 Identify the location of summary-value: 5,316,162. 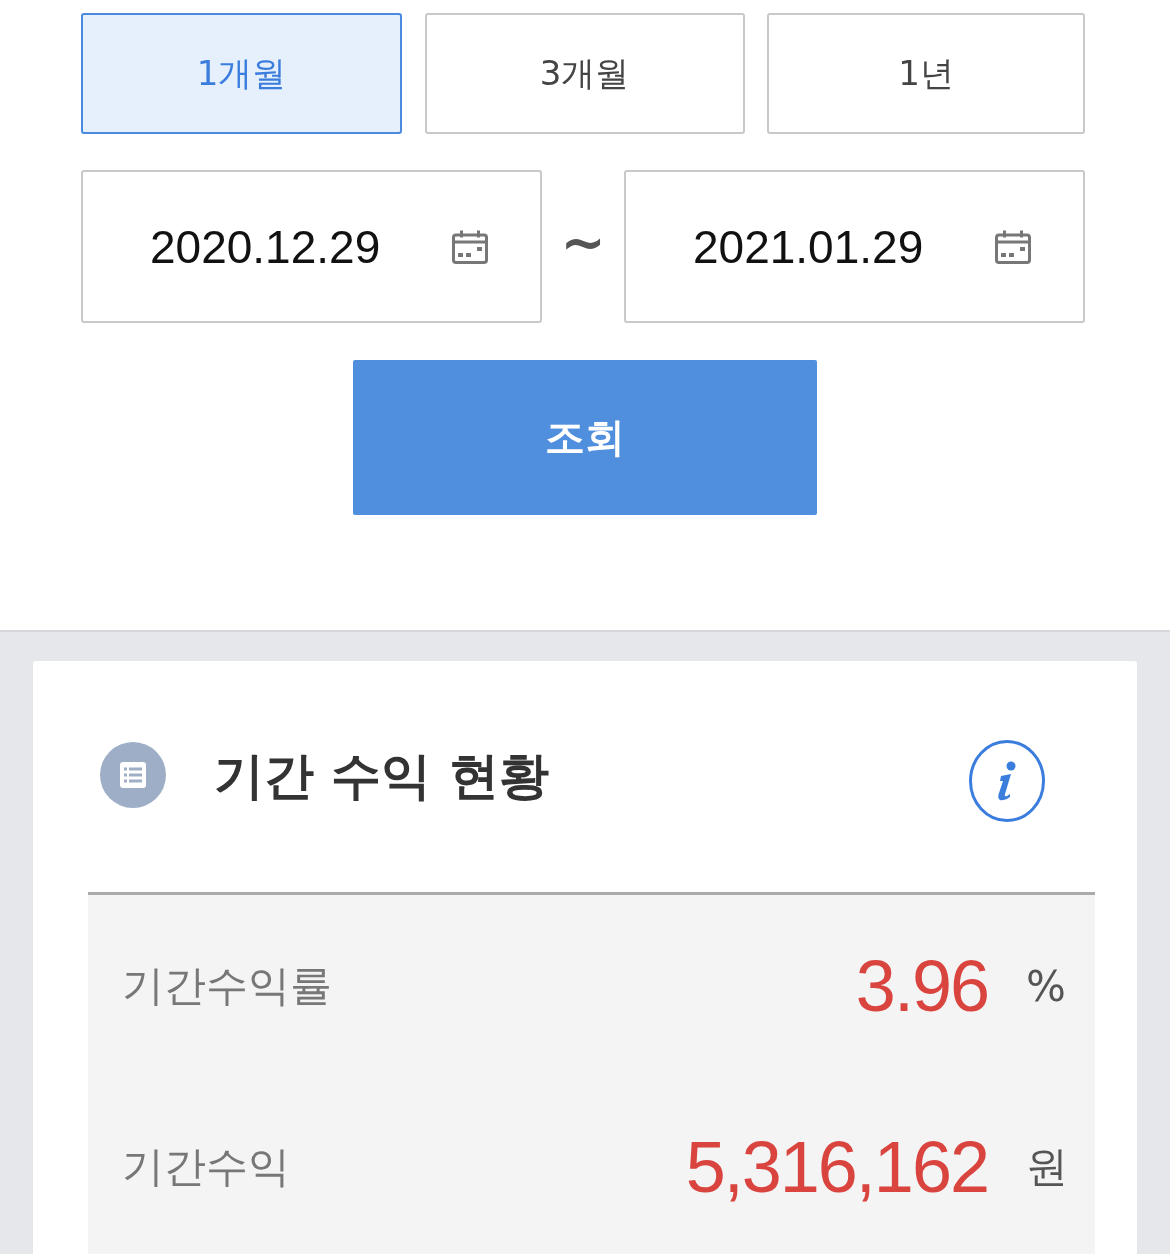
(836, 1167).